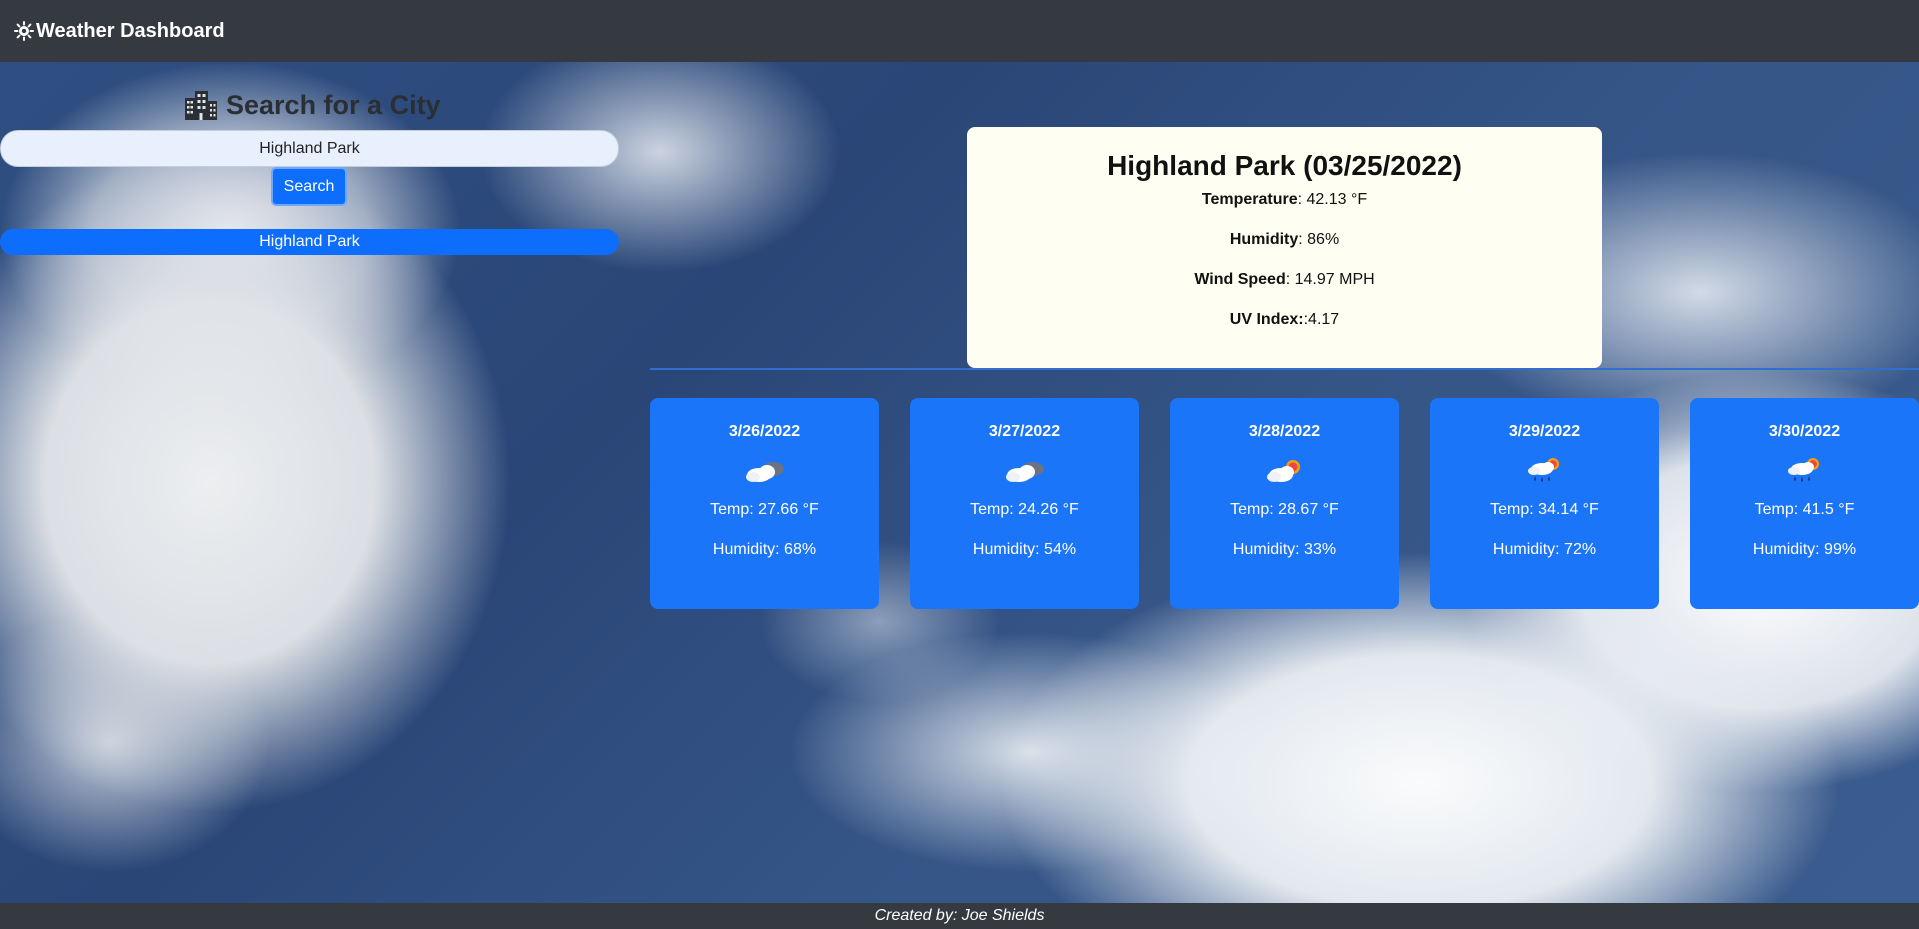 The image size is (1919, 929). Describe the element at coordinates (1284, 509) in the screenshot. I see `forecast-temp: Temp: 28.67 °F` at that location.